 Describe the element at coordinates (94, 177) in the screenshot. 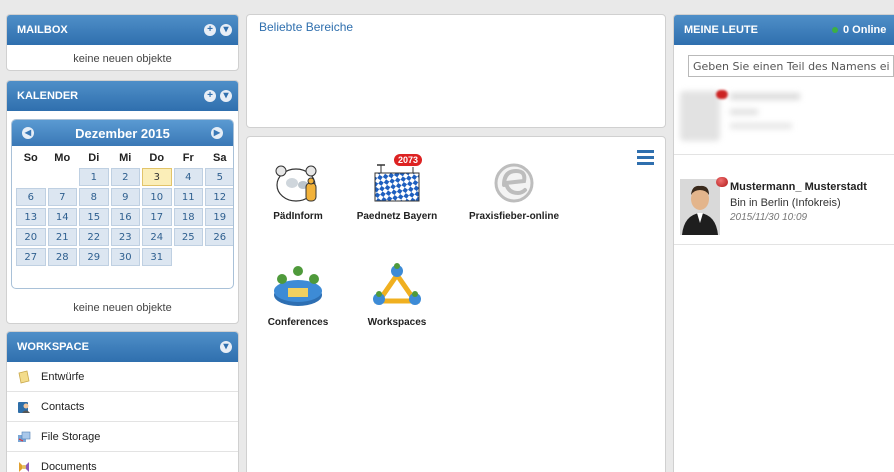

I see `calendar-day: 1` at that location.